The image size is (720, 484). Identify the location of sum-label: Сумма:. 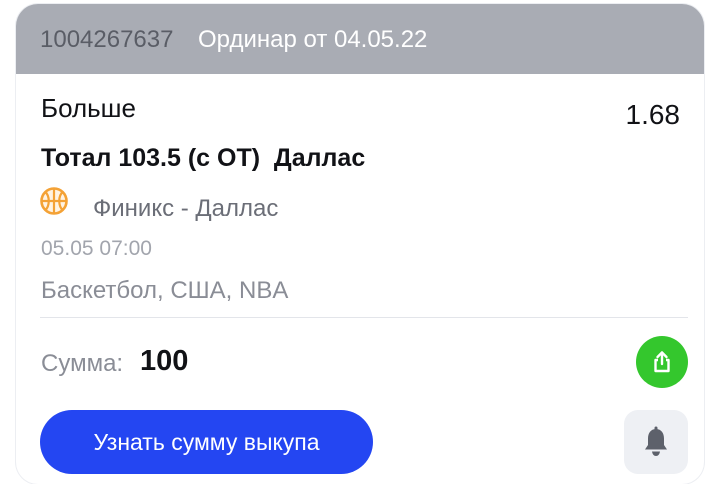
(82, 363).